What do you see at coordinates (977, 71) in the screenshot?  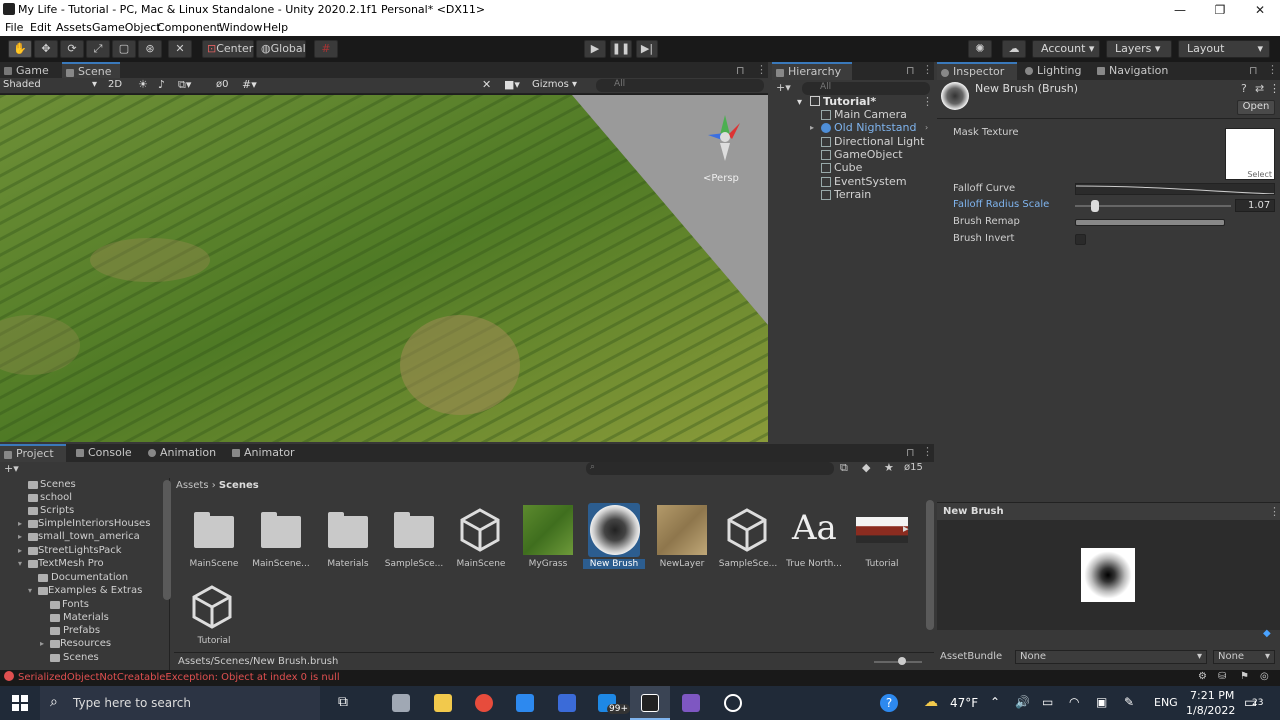 I see `tab-inspector: Inspector` at bounding box center [977, 71].